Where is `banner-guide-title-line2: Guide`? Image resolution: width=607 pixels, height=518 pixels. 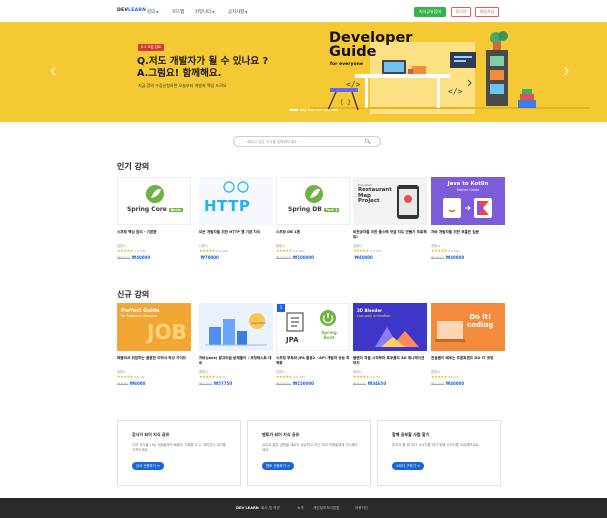
banner-guide-title-line2: Guide is located at coordinates (353, 52).